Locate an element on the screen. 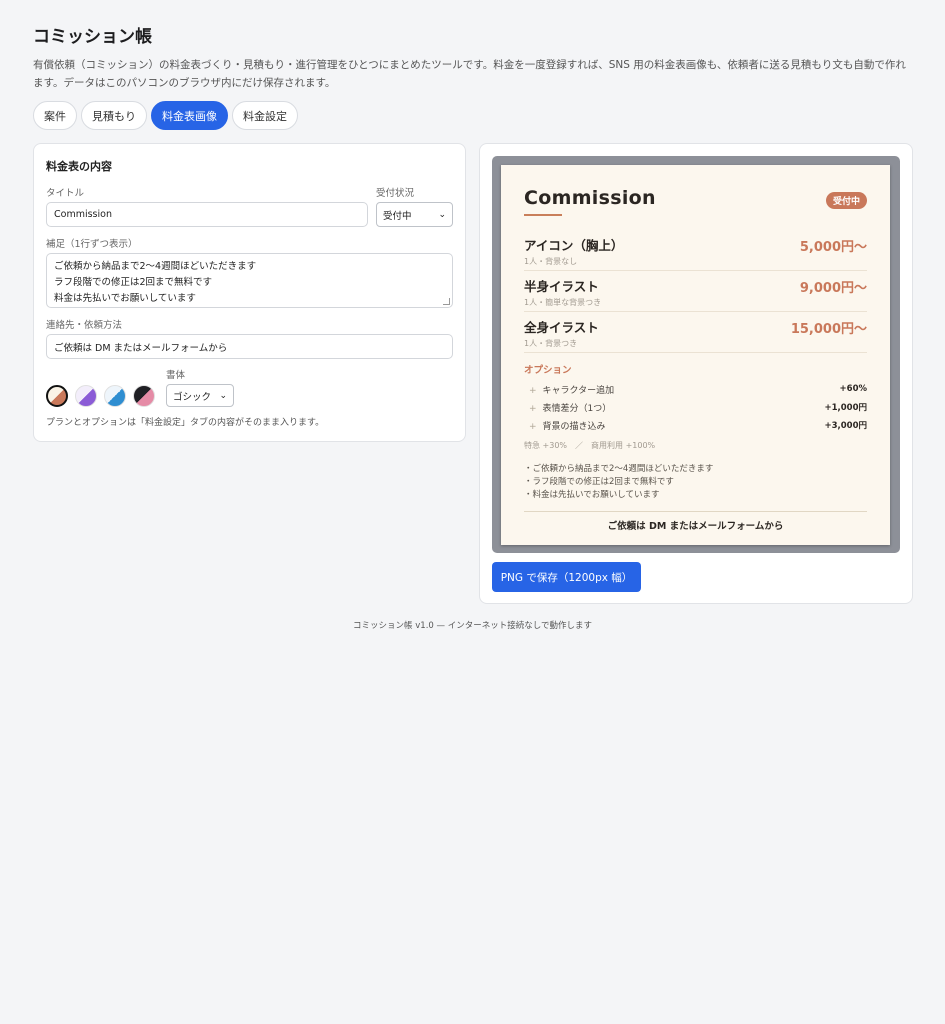  title-input: Commission is located at coordinates (207, 214).